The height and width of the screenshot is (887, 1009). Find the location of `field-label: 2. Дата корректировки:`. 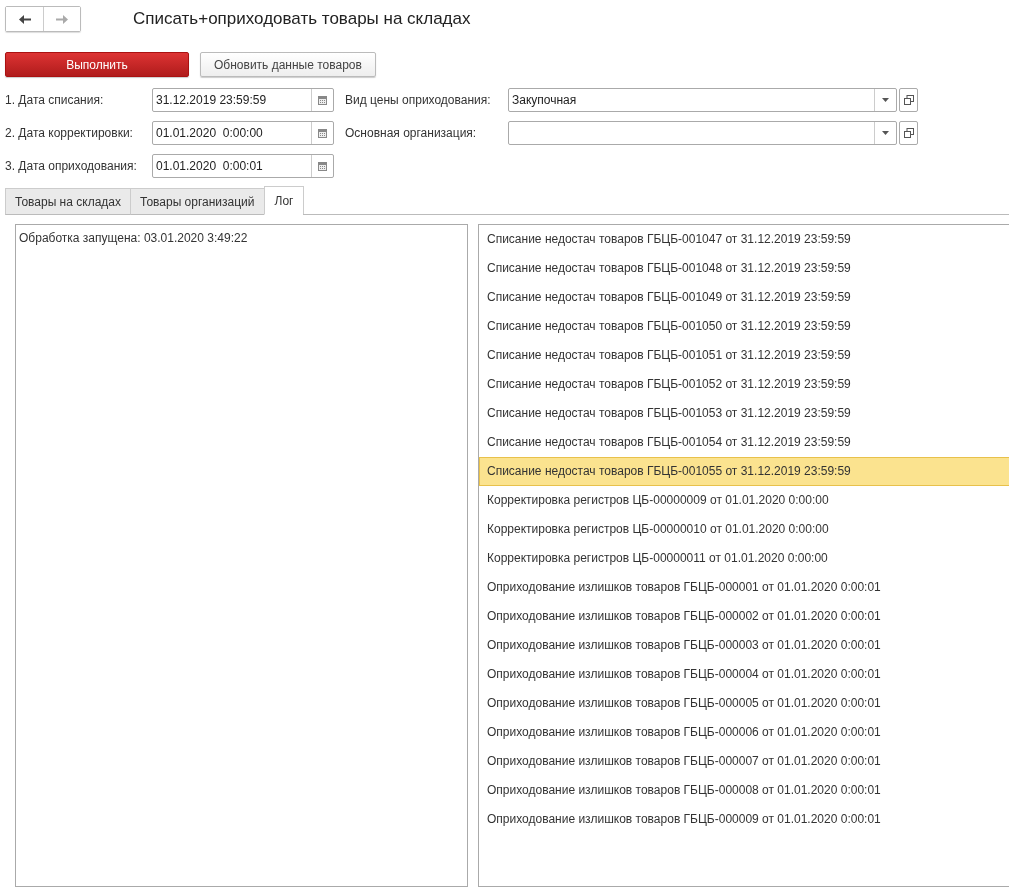

field-label: 2. Дата корректировки: is located at coordinates (69, 133).